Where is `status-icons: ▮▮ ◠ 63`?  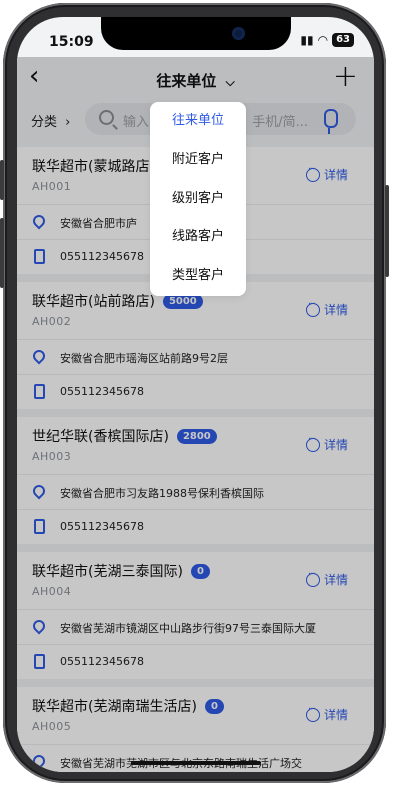
status-icons: ▮▮ ◠ 63 is located at coordinates (327, 40).